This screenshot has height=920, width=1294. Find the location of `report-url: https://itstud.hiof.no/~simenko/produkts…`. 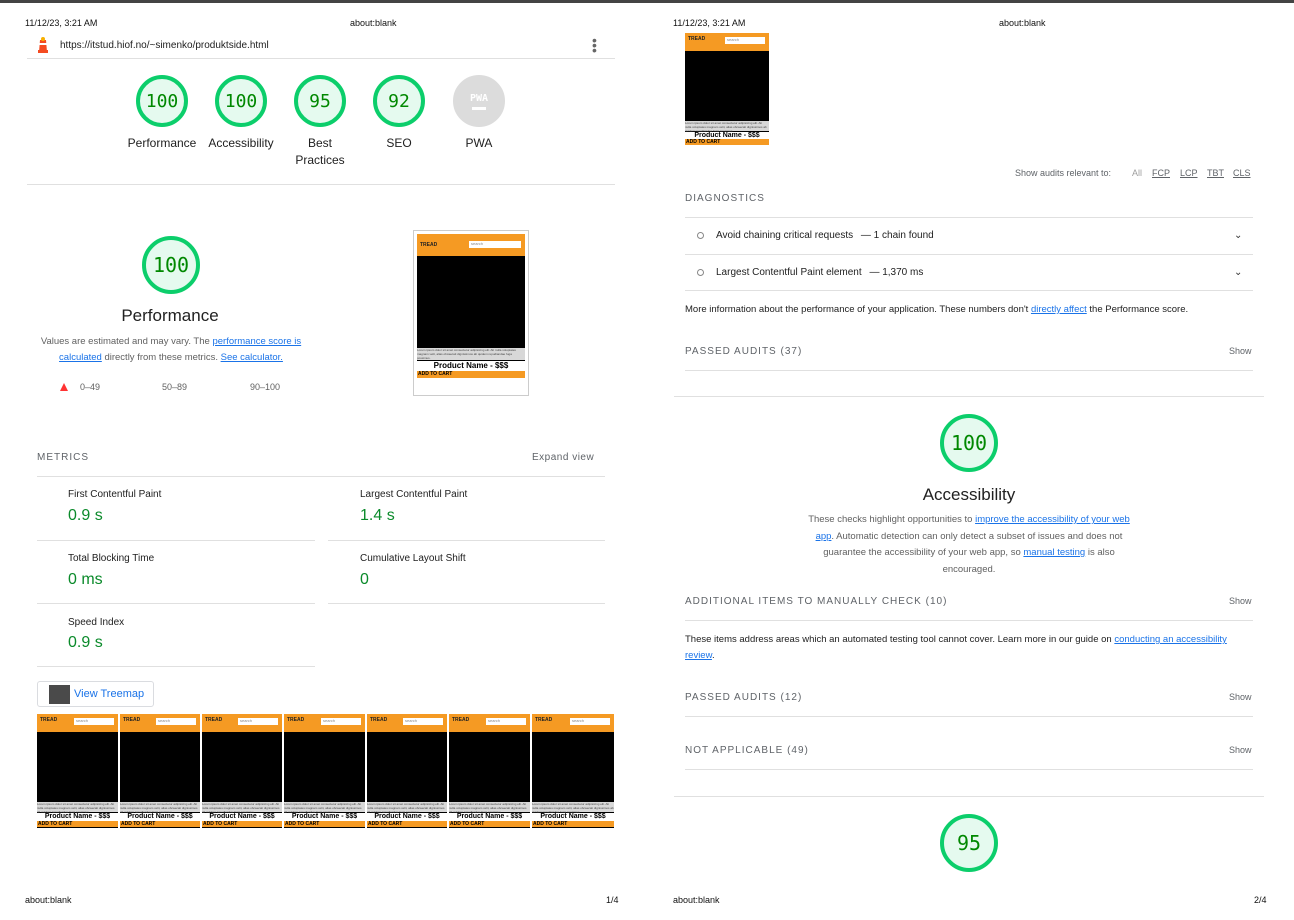

report-url: https://itstud.hiof.no/~simenko/produkts… is located at coordinates (164, 45).